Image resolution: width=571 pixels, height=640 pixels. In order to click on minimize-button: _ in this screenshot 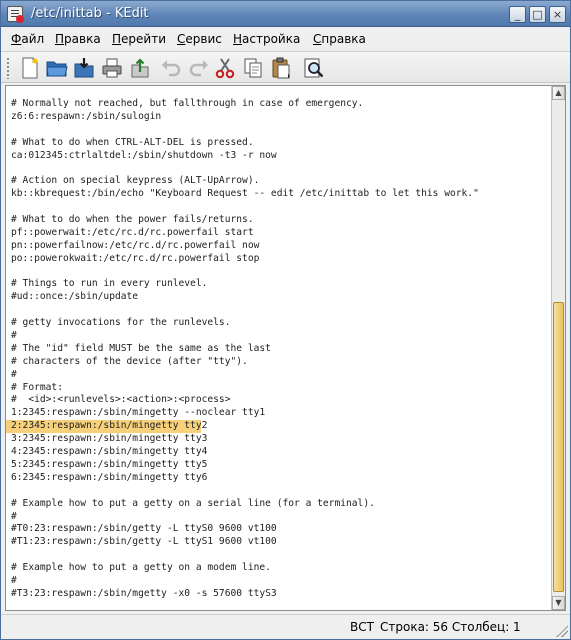, I will do `click(517, 14)`.